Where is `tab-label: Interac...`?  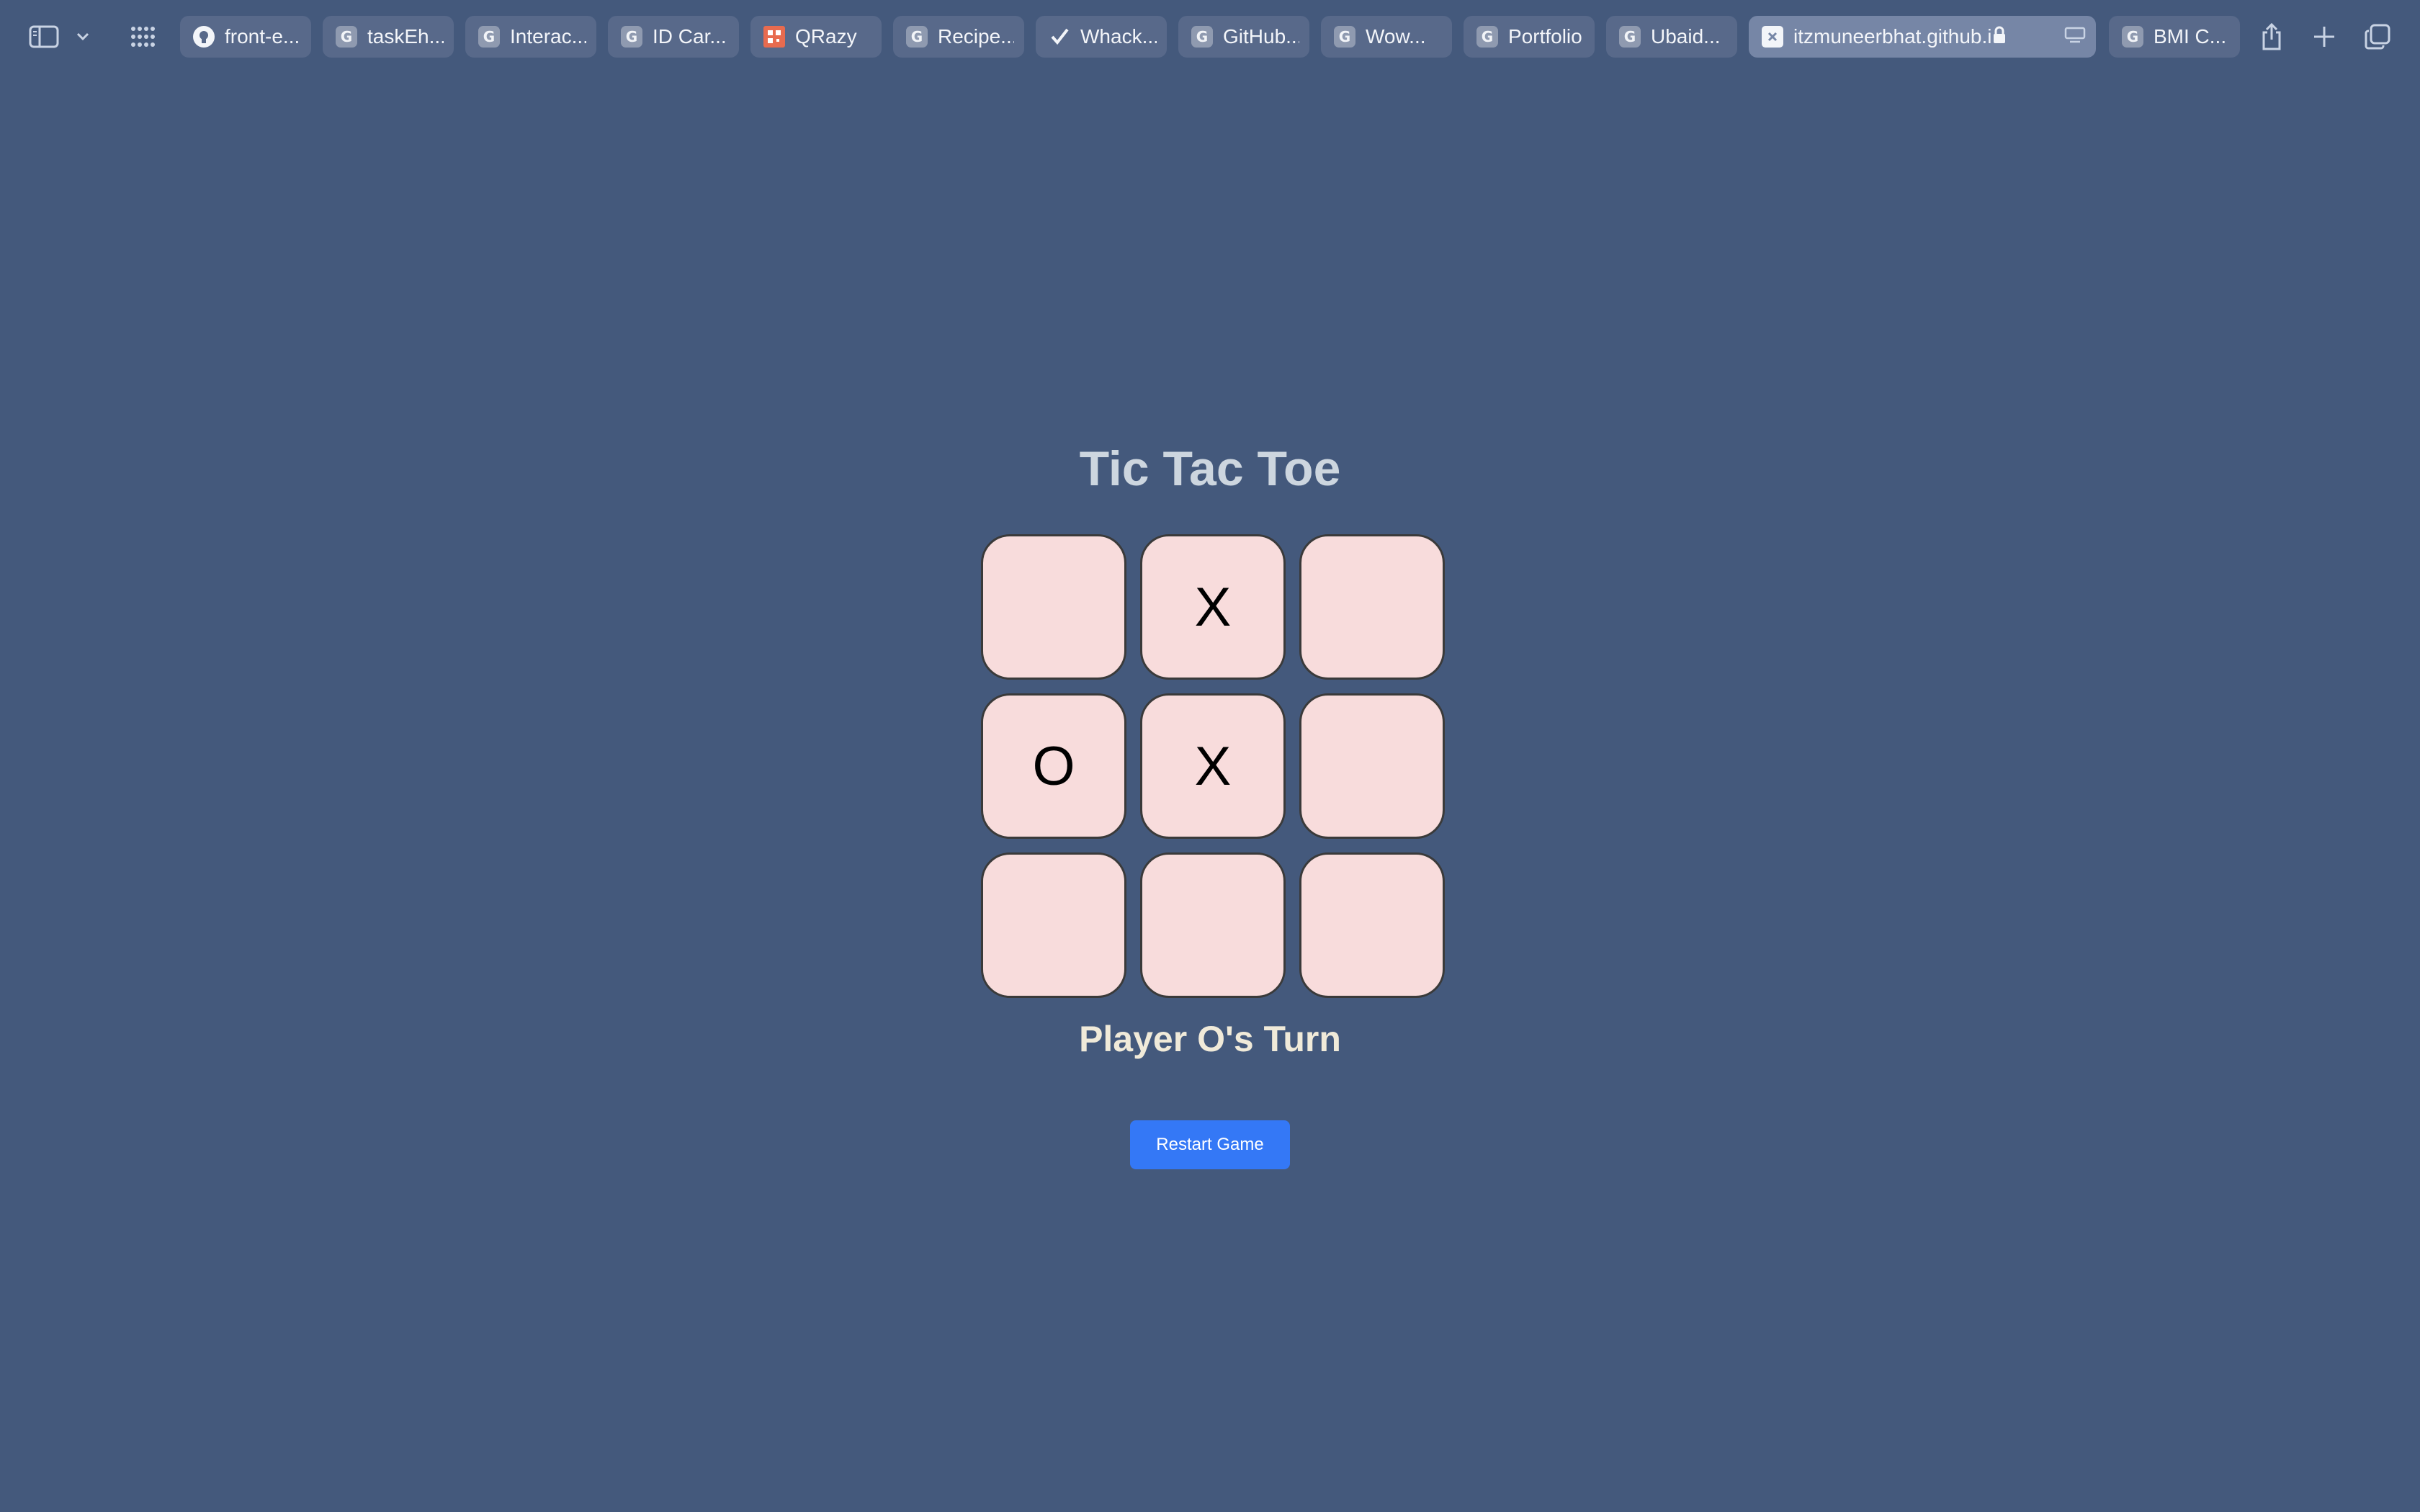
tab-label: Interac... is located at coordinates (548, 36).